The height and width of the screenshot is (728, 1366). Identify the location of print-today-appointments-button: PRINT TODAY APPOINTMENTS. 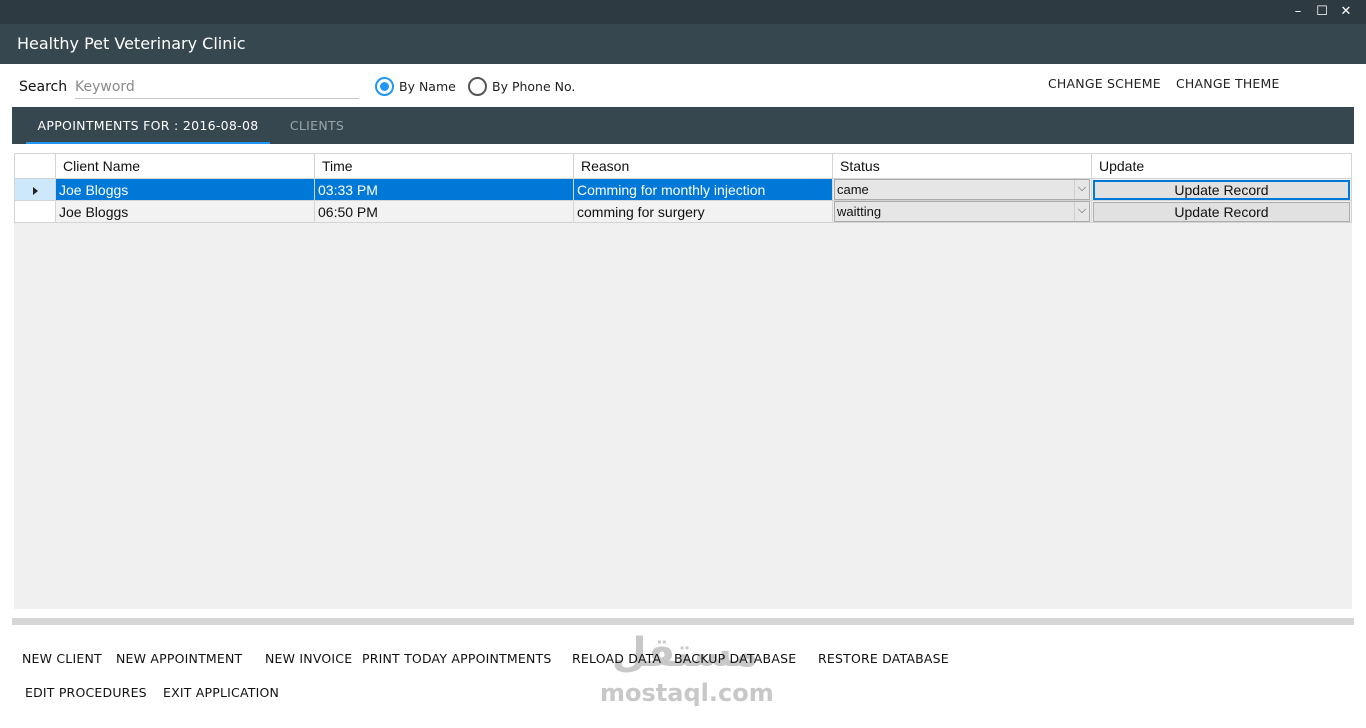
(456, 658).